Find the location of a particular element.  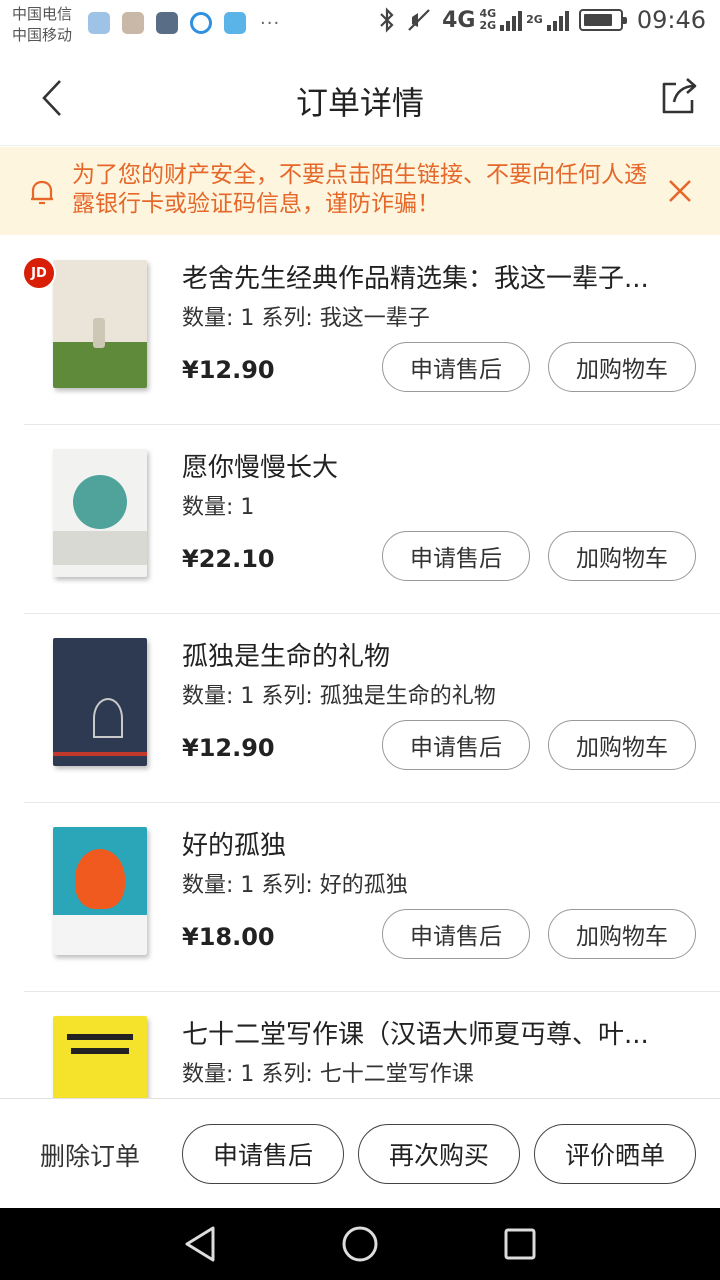

item-meta: 数量: 1 系列: 孤独是生命的礼物 is located at coordinates (339, 696).